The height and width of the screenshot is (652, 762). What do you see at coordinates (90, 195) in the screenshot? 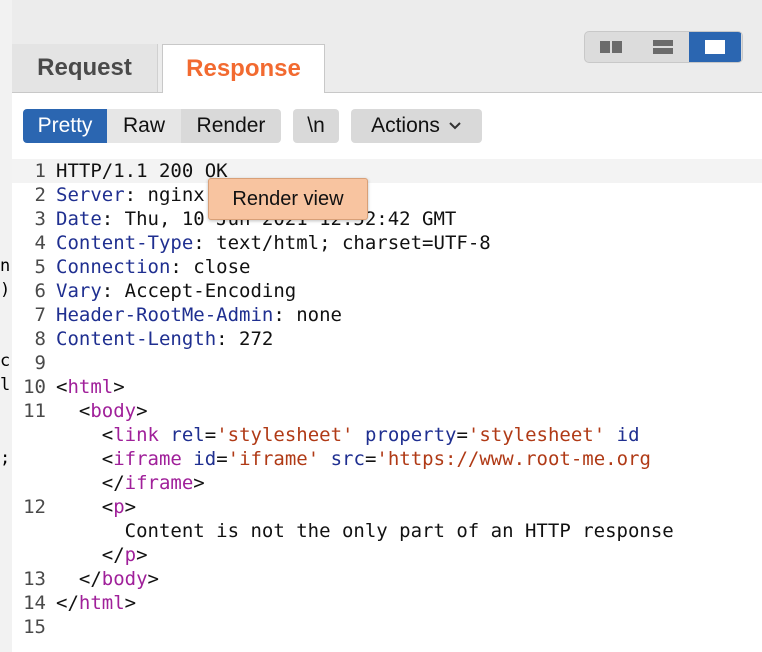
I see `code-token: Server` at bounding box center [90, 195].